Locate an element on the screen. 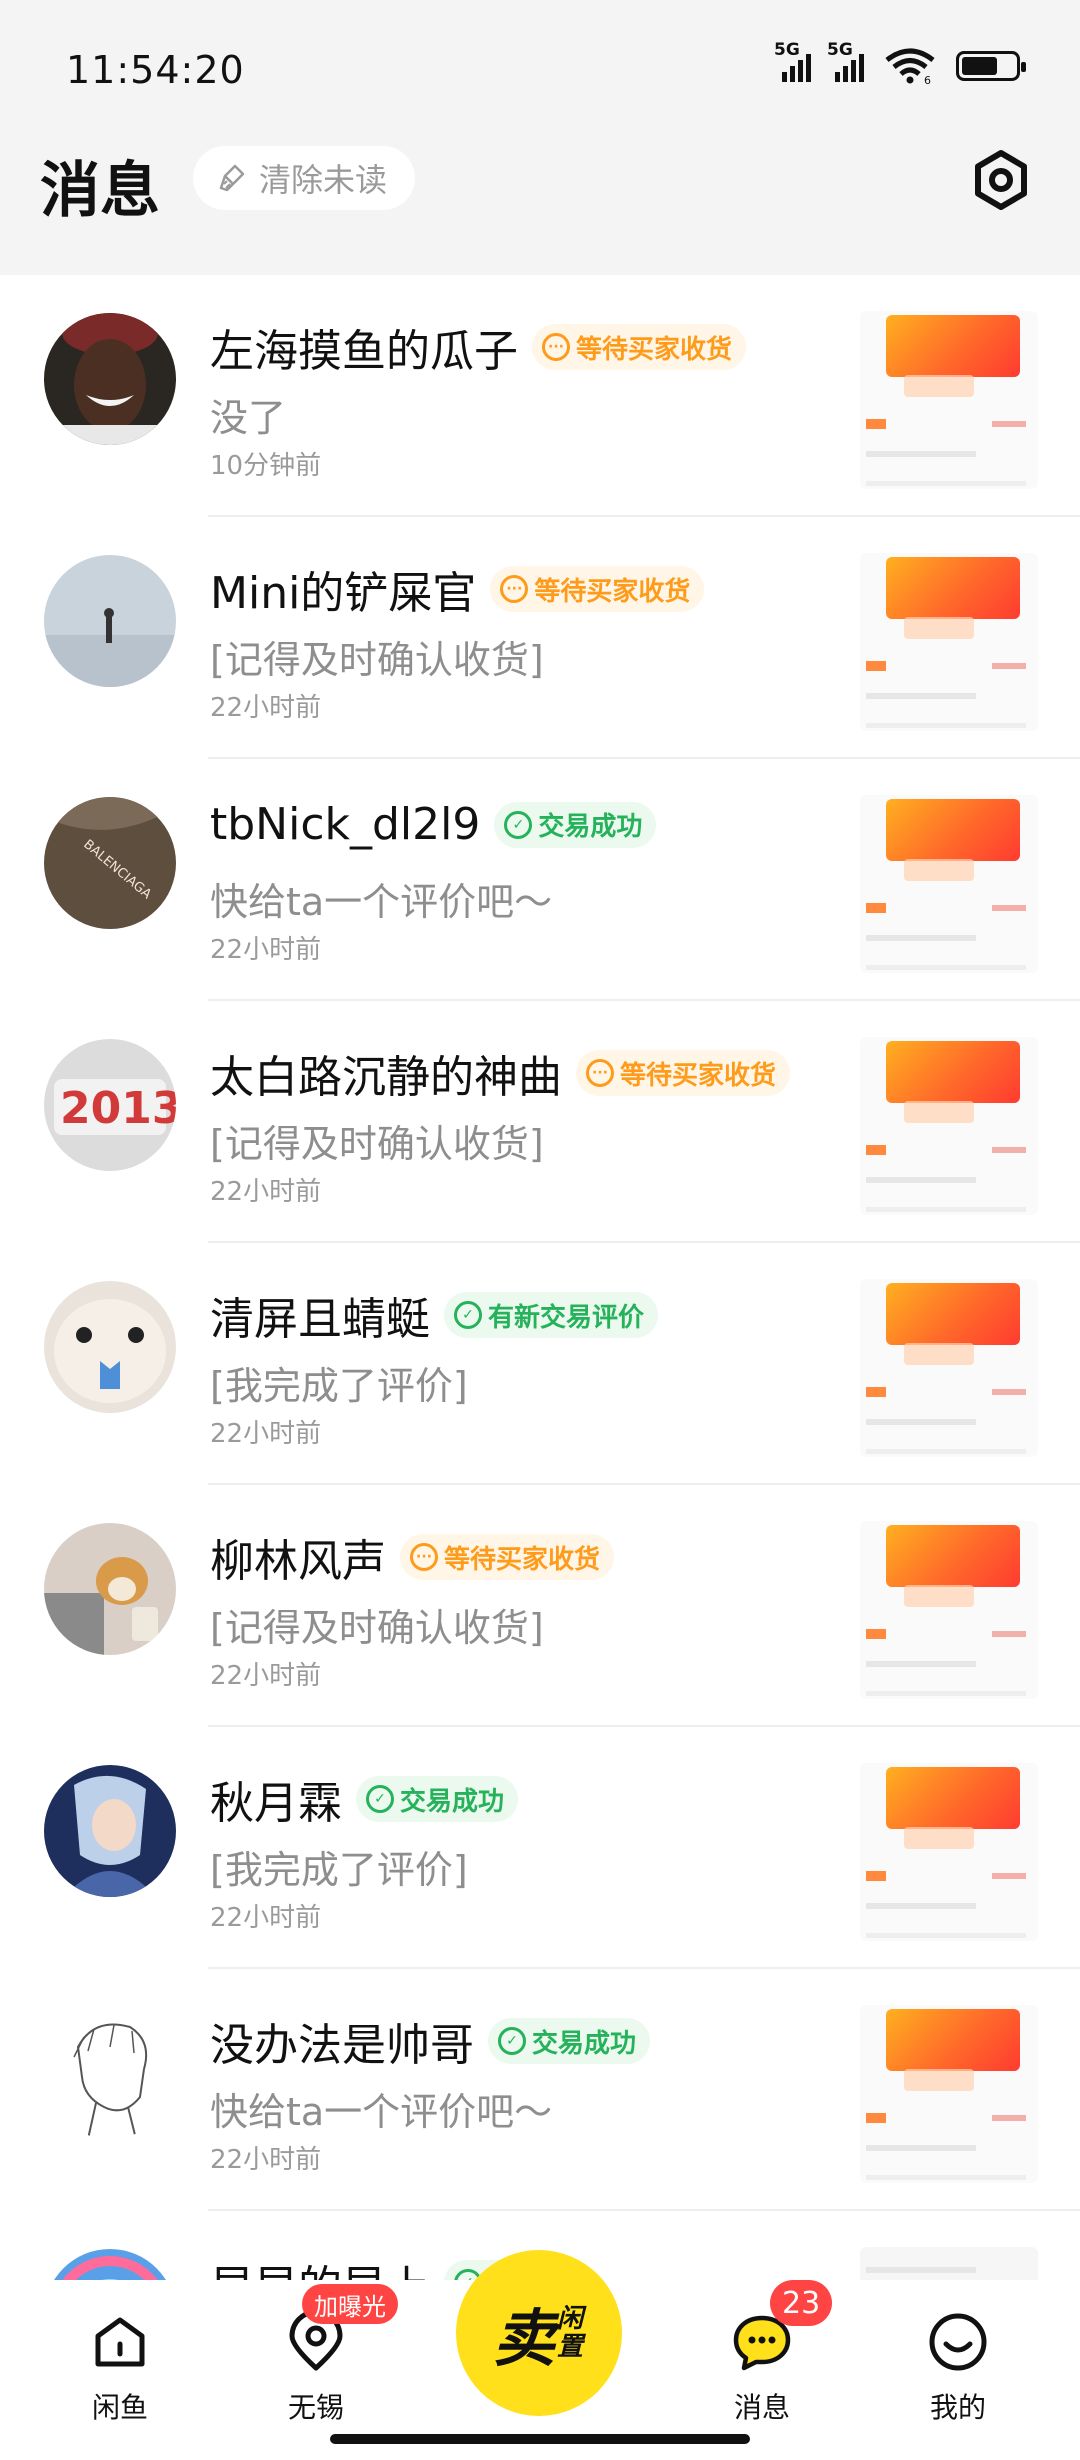 The height and width of the screenshot is (2460, 1080). status-badge-label: 等待买家收货 is located at coordinates (698, 1075).